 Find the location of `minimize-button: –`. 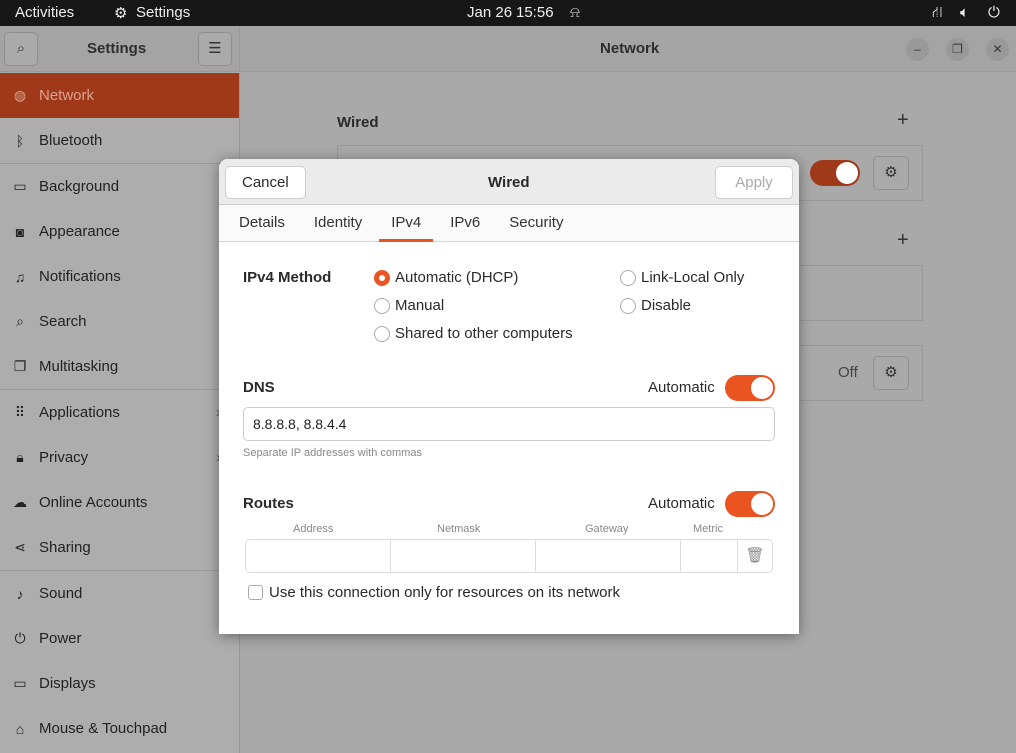

minimize-button: – is located at coordinates (917, 49).